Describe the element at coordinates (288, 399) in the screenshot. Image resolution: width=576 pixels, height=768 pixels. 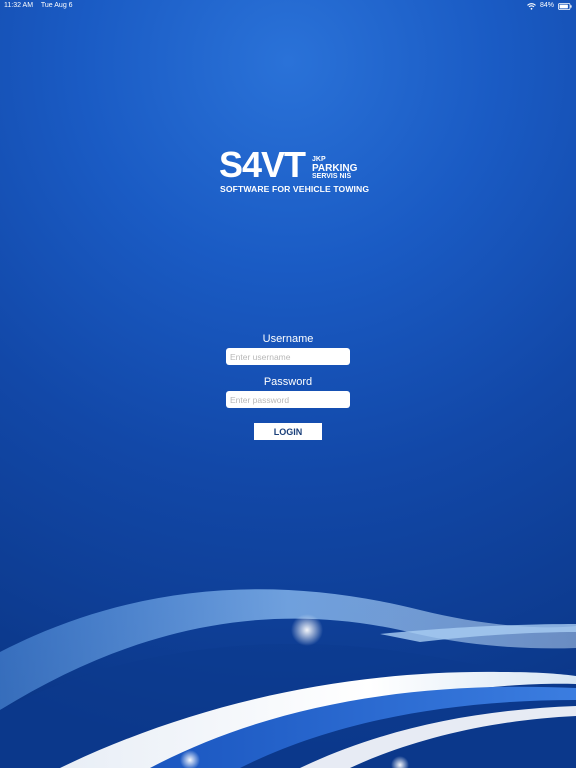
I see `password-input` at that location.